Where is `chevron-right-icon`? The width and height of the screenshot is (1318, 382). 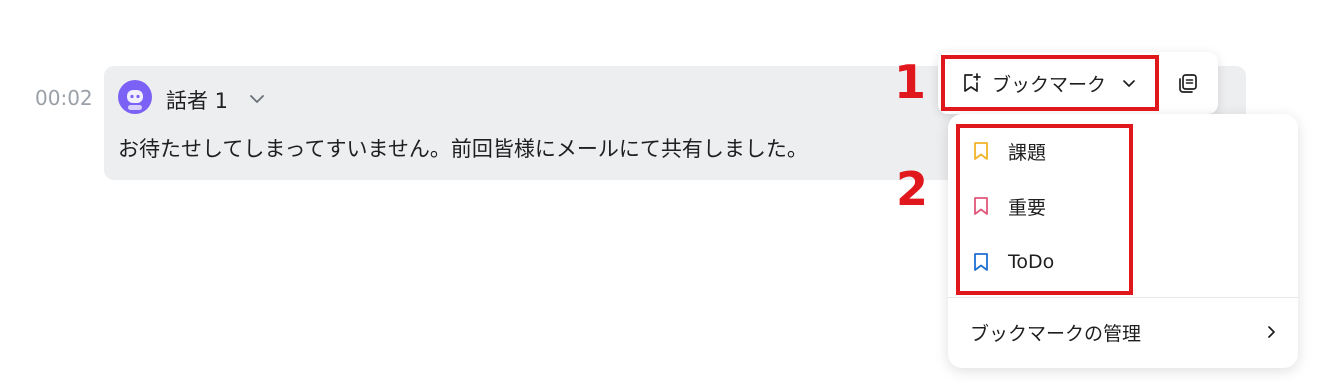 chevron-right-icon is located at coordinates (1271, 332).